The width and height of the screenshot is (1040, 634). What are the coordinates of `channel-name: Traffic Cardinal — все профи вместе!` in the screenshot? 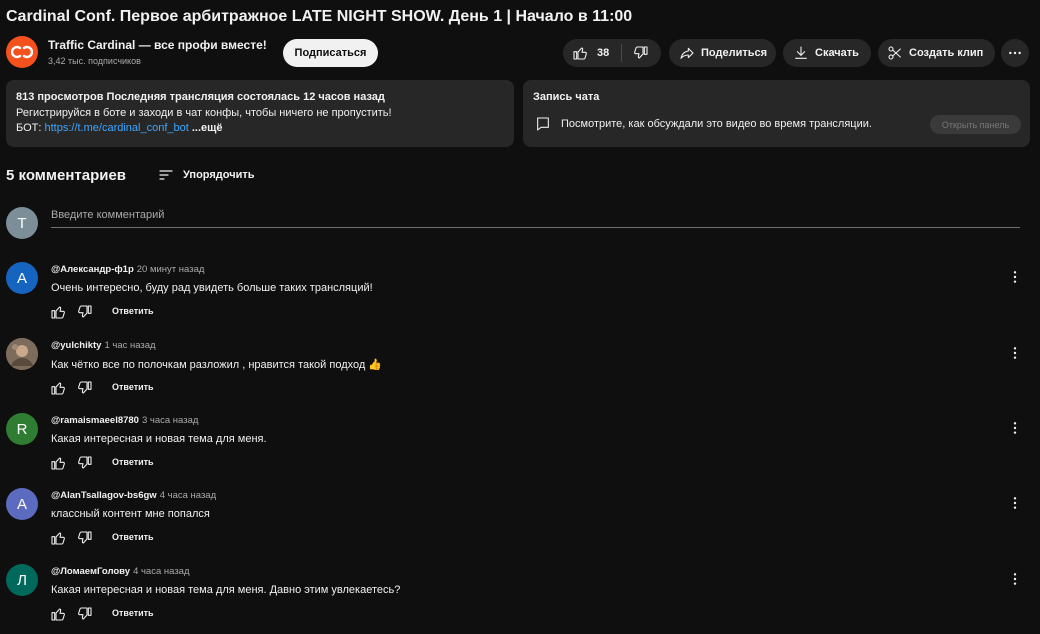 It's located at (157, 45).